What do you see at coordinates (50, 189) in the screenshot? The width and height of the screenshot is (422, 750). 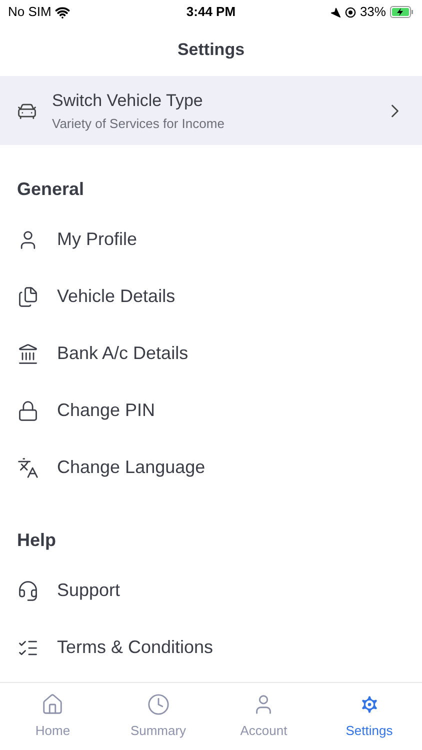 I see `section-heading: General` at bounding box center [50, 189].